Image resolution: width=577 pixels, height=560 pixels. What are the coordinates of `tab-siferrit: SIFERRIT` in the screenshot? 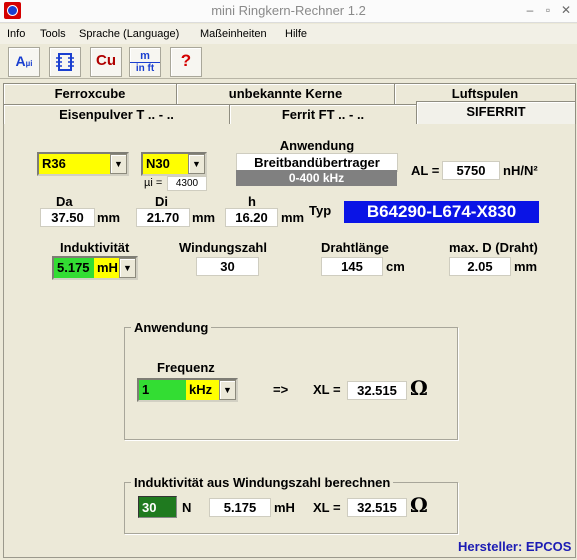 It's located at (496, 113).